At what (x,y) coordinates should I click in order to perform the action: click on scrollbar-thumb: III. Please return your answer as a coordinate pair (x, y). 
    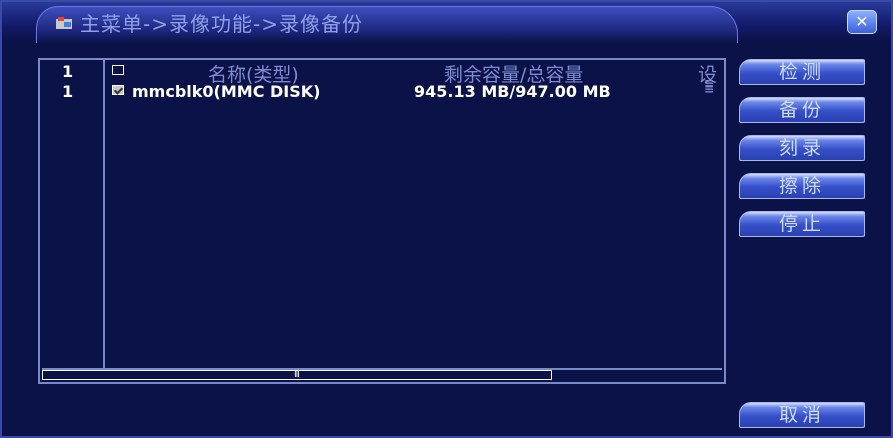
    Looking at the image, I should click on (297, 375).